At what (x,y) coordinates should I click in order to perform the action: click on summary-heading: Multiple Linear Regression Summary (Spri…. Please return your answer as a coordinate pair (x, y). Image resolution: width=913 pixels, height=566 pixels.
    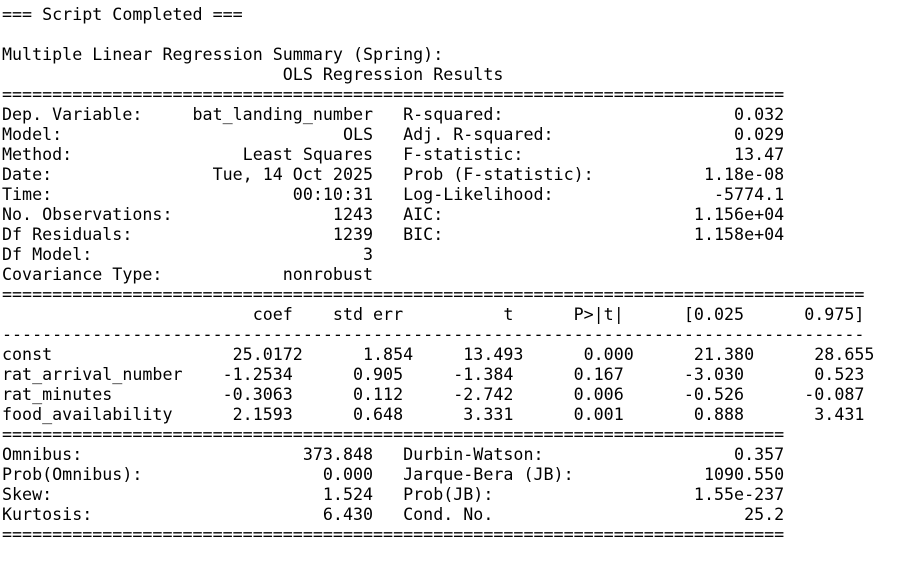
    Looking at the image, I should click on (223, 54).